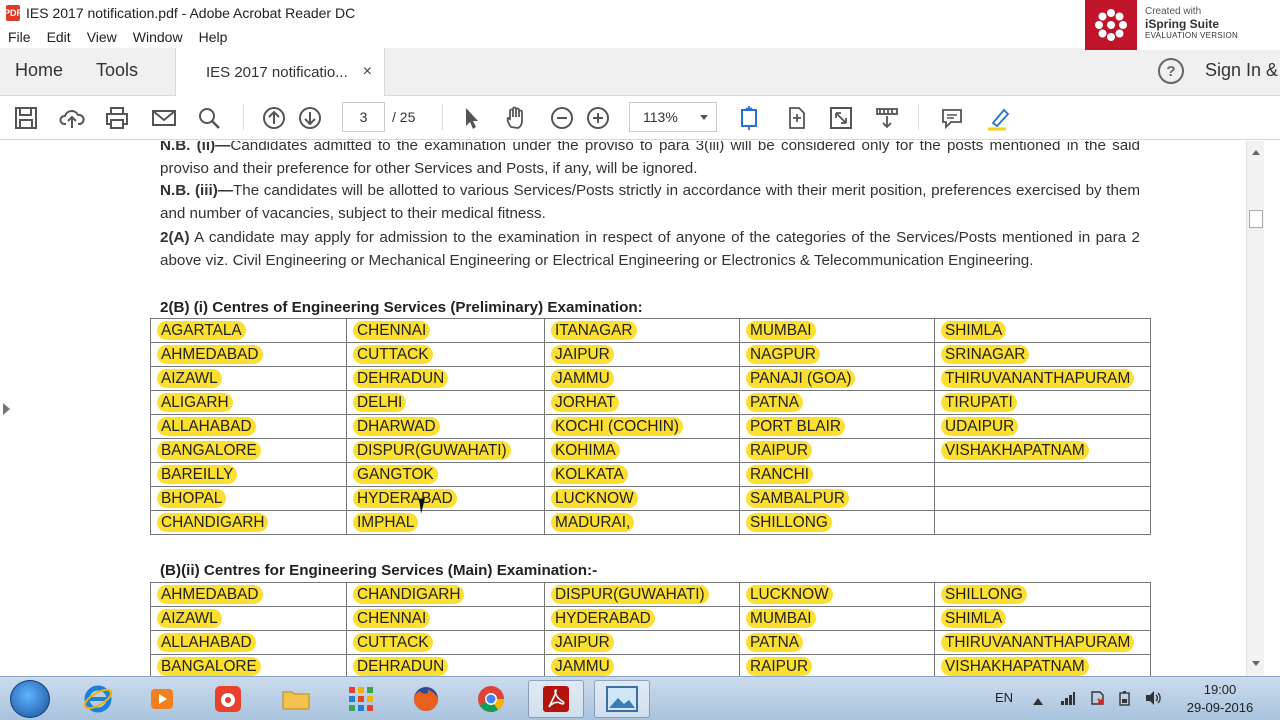  What do you see at coordinates (248, 402) in the screenshot?
I see `table-cell: ALIGARH` at bounding box center [248, 402].